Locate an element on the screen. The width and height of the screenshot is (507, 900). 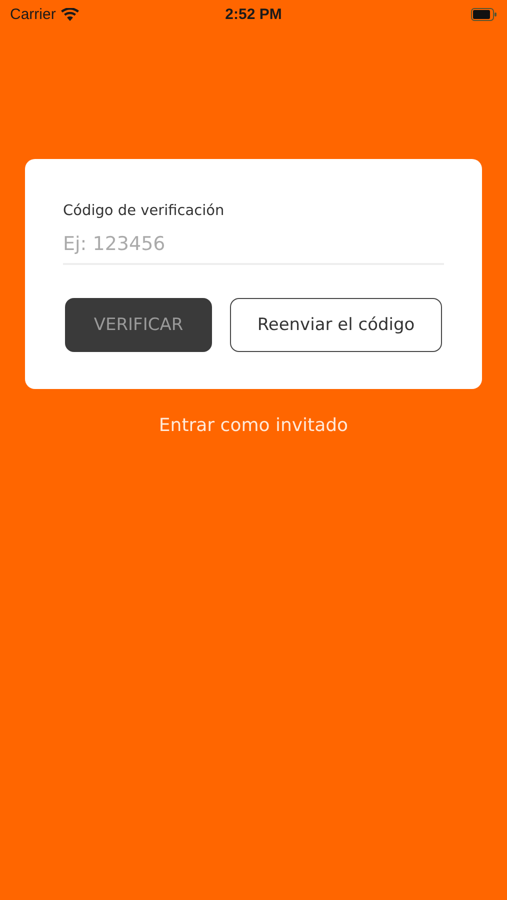
wifi-icon is located at coordinates (69, 14).